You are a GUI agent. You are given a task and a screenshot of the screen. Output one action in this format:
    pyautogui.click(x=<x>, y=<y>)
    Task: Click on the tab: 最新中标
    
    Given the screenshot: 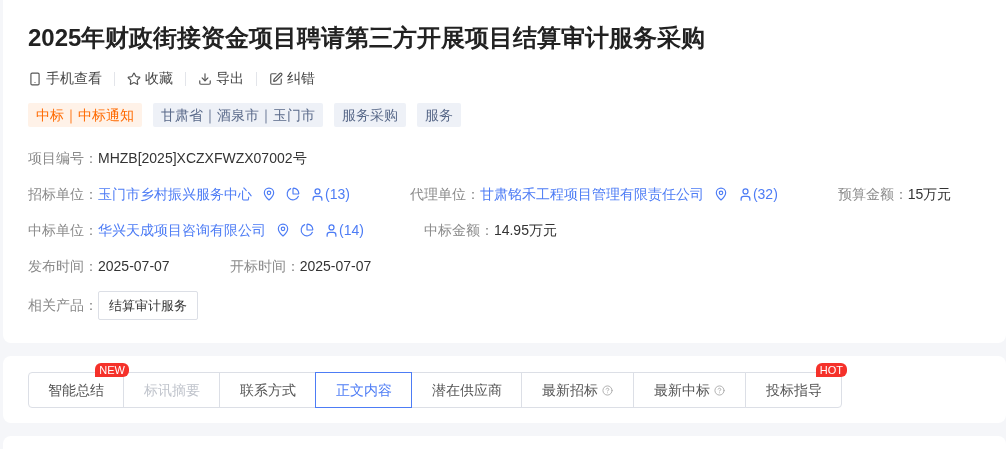 What is the action you would take?
    pyautogui.click(x=689, y=390)
    